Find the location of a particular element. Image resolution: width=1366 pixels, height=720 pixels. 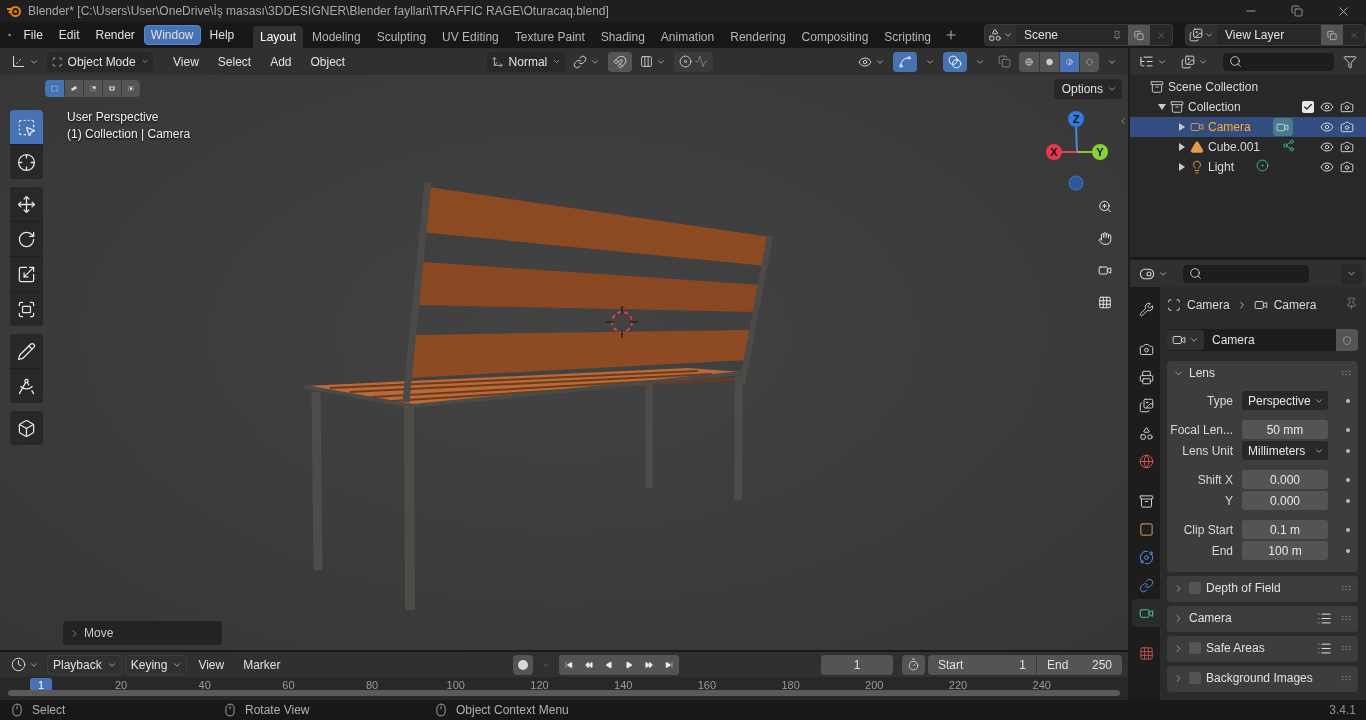

workspace-tab: Texture Paint is located at coordinates (549, 37).